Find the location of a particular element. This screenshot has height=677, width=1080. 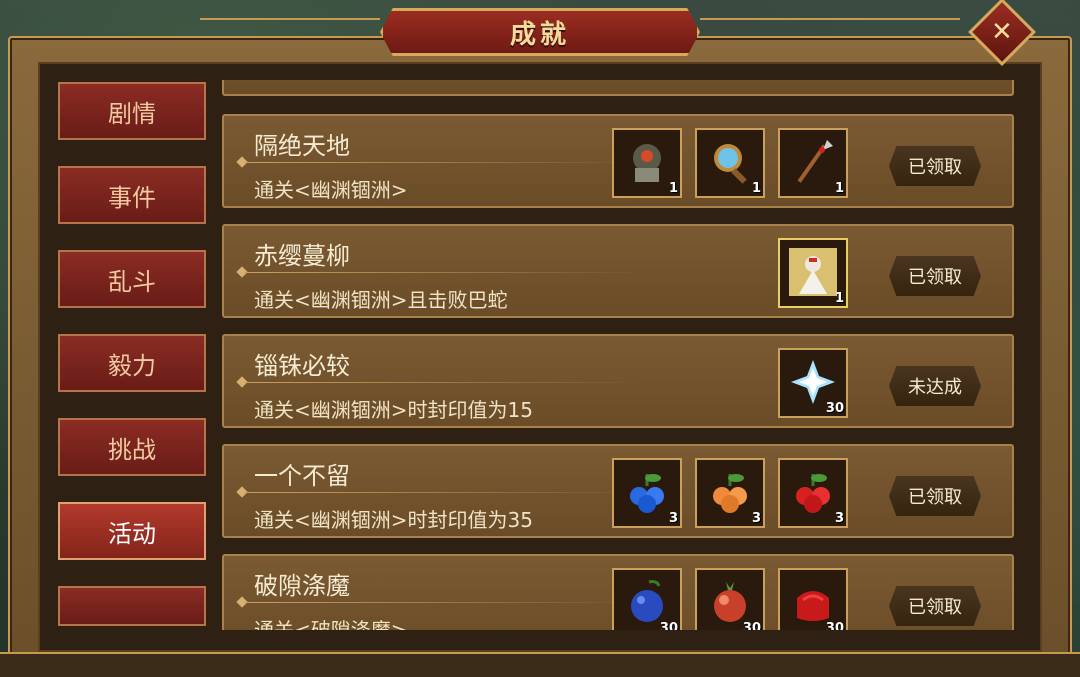

blue-fruit-icon is located at coordinates (647, 493).